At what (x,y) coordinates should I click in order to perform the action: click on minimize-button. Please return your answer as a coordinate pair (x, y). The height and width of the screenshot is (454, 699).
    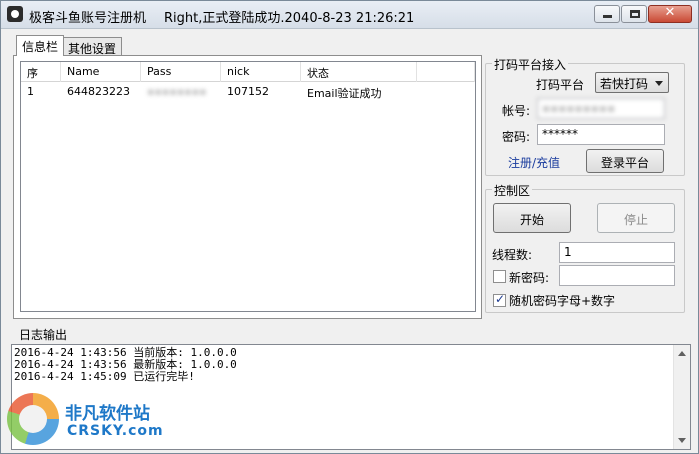
    Looking at the image, I should click on (607, 14).